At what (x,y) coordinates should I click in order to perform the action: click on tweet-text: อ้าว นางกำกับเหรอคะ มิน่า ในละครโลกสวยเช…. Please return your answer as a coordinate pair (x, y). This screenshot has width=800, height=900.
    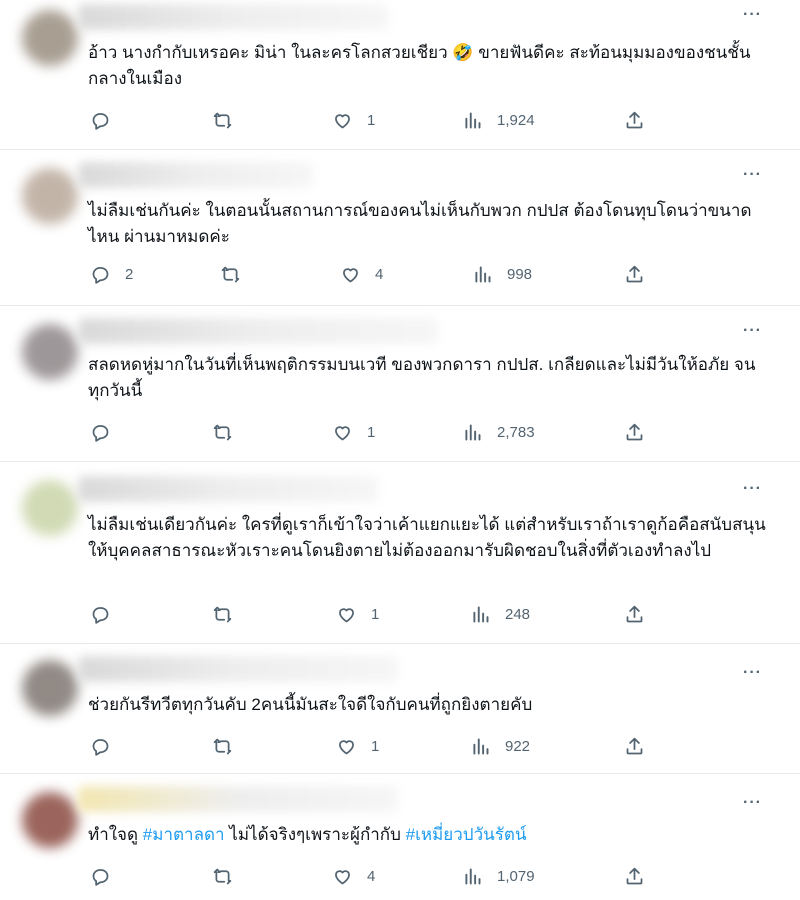
    Looking at the image, I should click on (419, 65).